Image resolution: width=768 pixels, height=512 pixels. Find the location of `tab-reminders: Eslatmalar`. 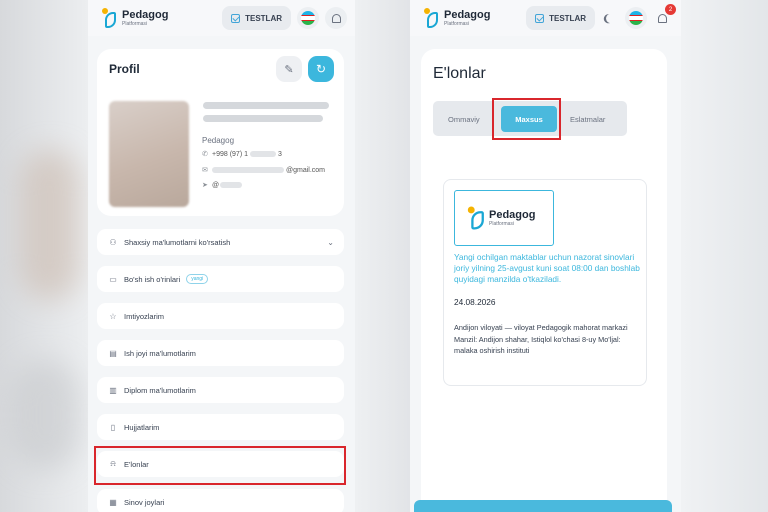

tab-reminders: Eslatmalar is located at coordinates (587, 119).